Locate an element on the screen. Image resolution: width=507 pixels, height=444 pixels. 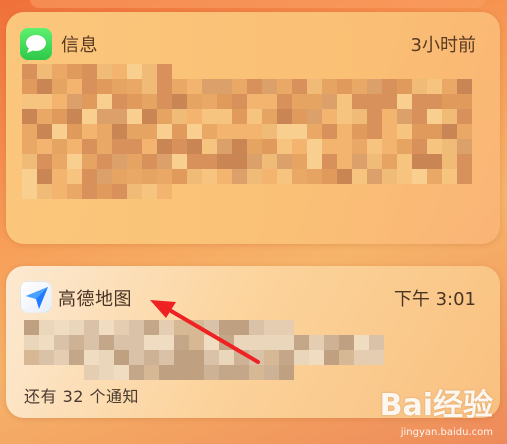
previous-card-edge is located at coordinates (257, 4).